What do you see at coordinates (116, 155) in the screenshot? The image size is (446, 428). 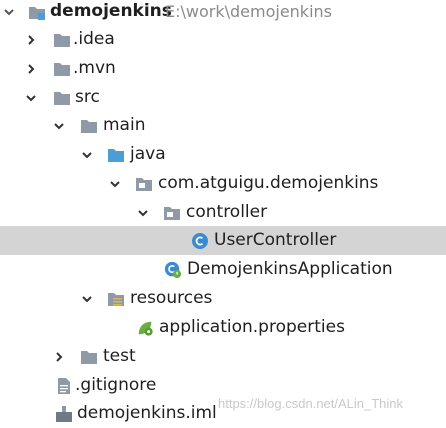 I see `source-folder-icon` at bounding box center [116, 155].